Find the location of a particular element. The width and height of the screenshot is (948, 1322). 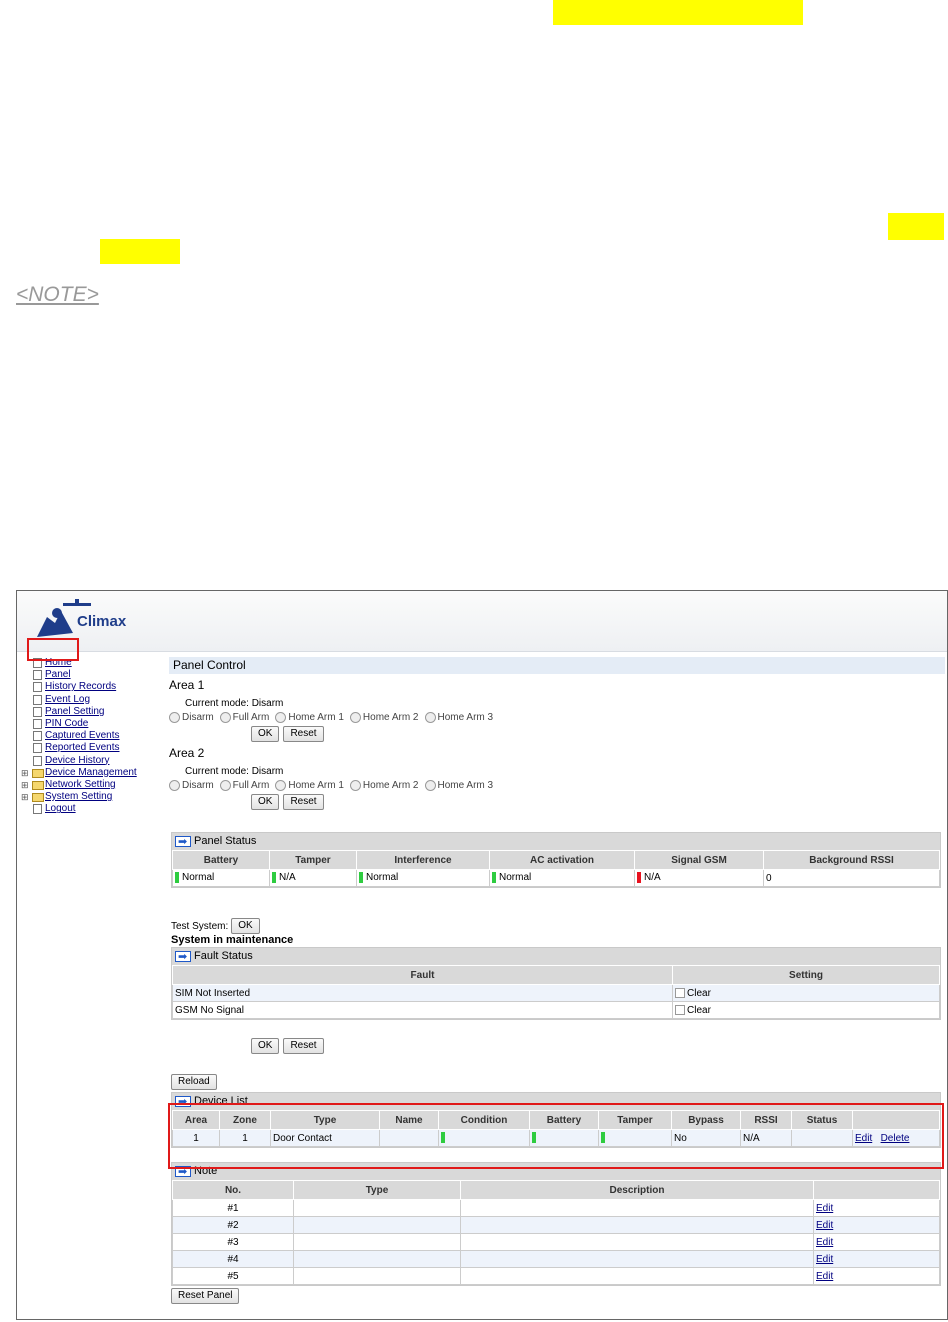

table-row: #2 Edit is located at coordinates (556, 1225).